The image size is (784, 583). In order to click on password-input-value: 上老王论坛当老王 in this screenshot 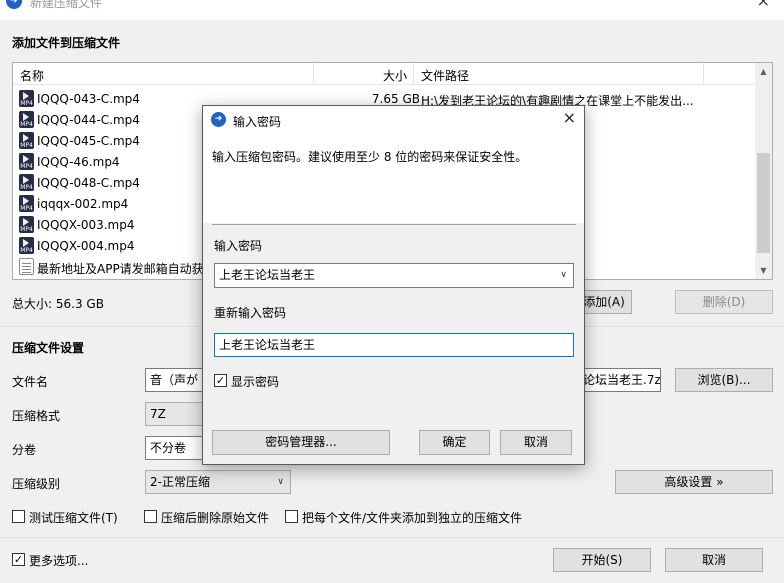, I will do `click(267, 275)`.